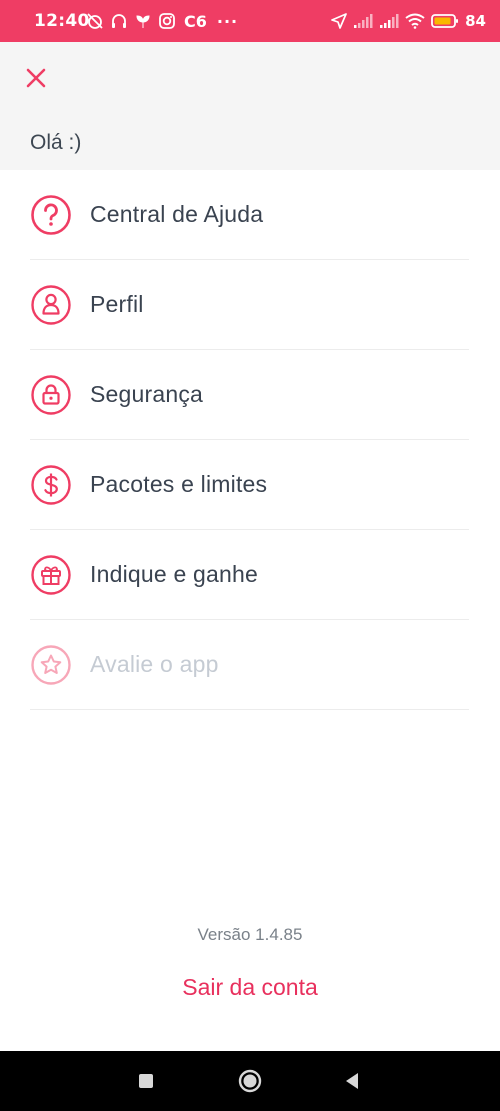  I want to click on logout-button: Sair da conta, so click(250, 987).